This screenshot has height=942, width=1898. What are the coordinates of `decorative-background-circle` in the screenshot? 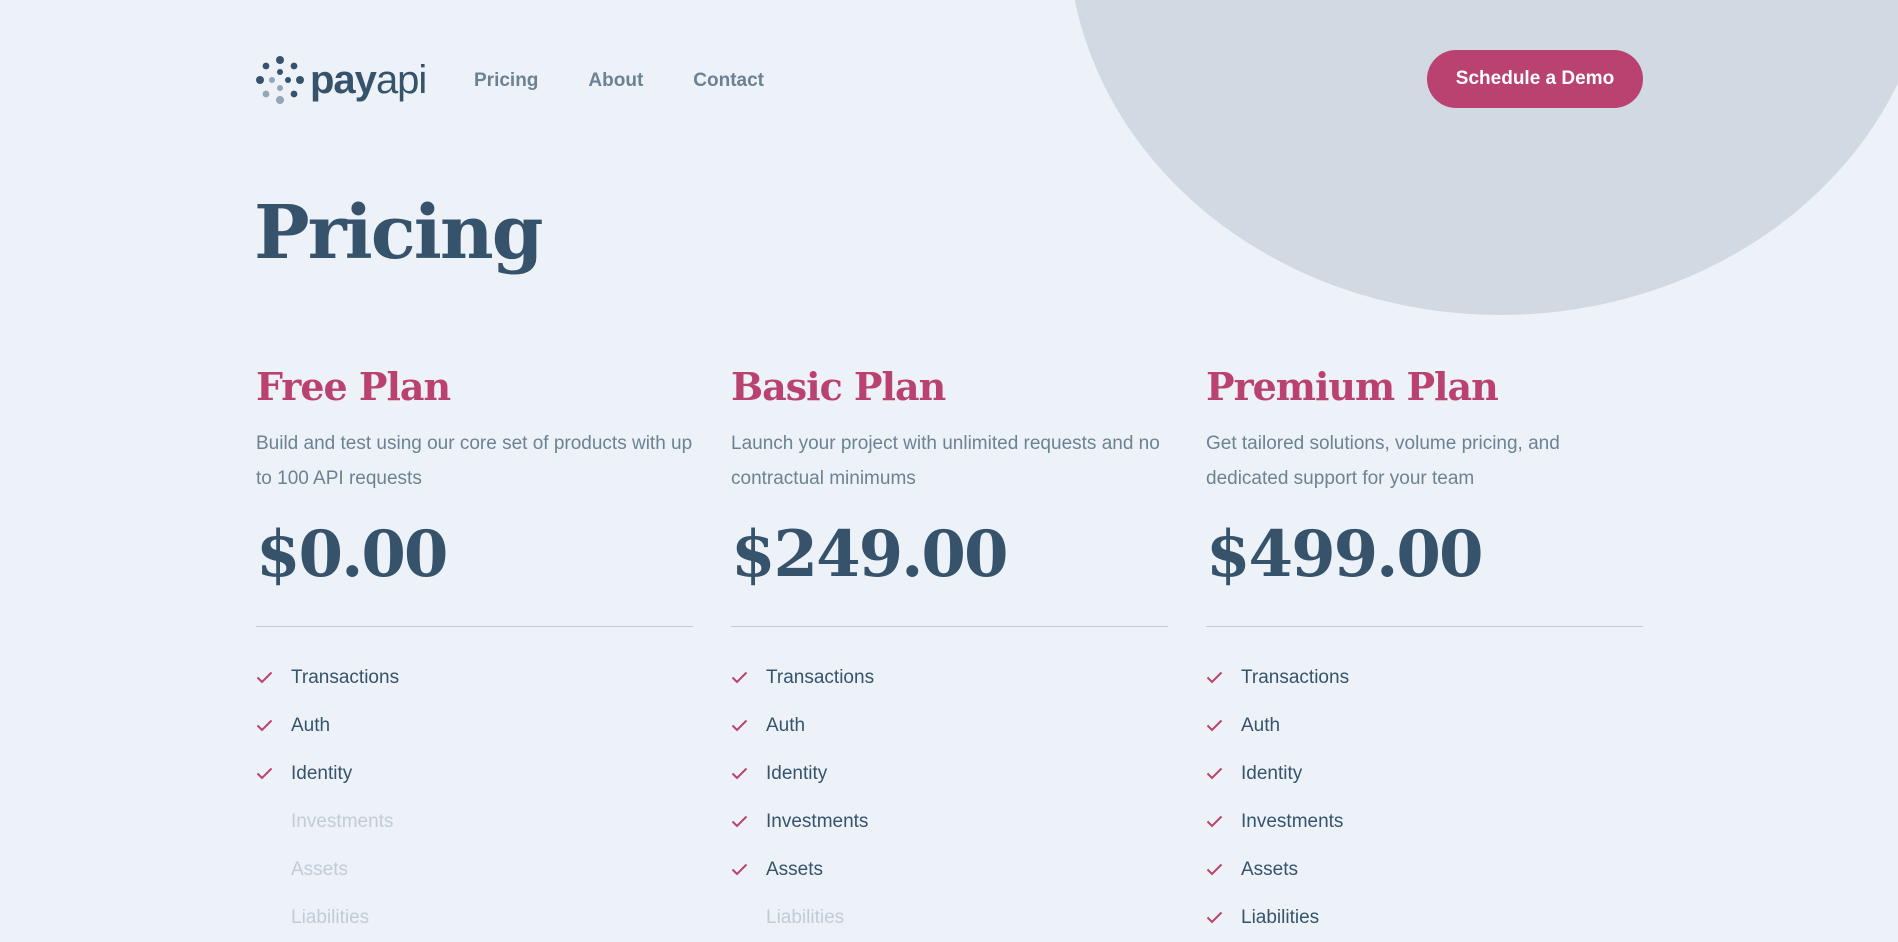 It's located at (1483, 157).